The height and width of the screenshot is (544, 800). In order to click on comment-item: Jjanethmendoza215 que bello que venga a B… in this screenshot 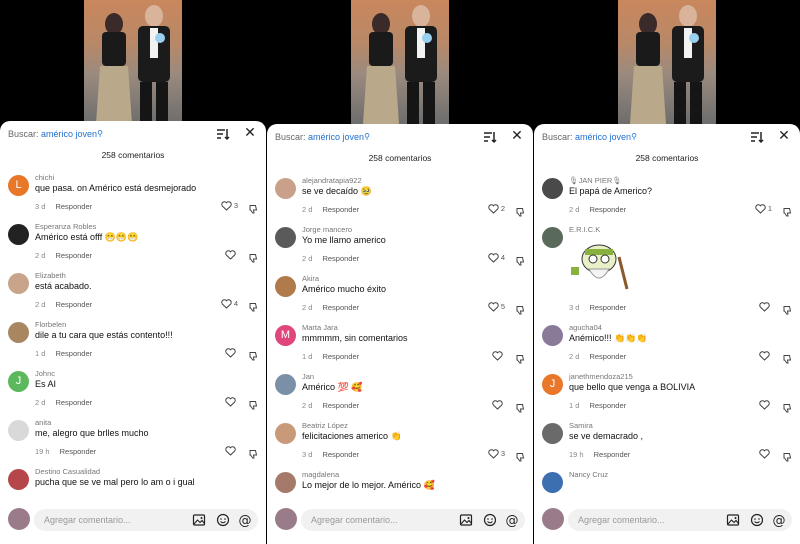, I will do `click(667, 395)`.